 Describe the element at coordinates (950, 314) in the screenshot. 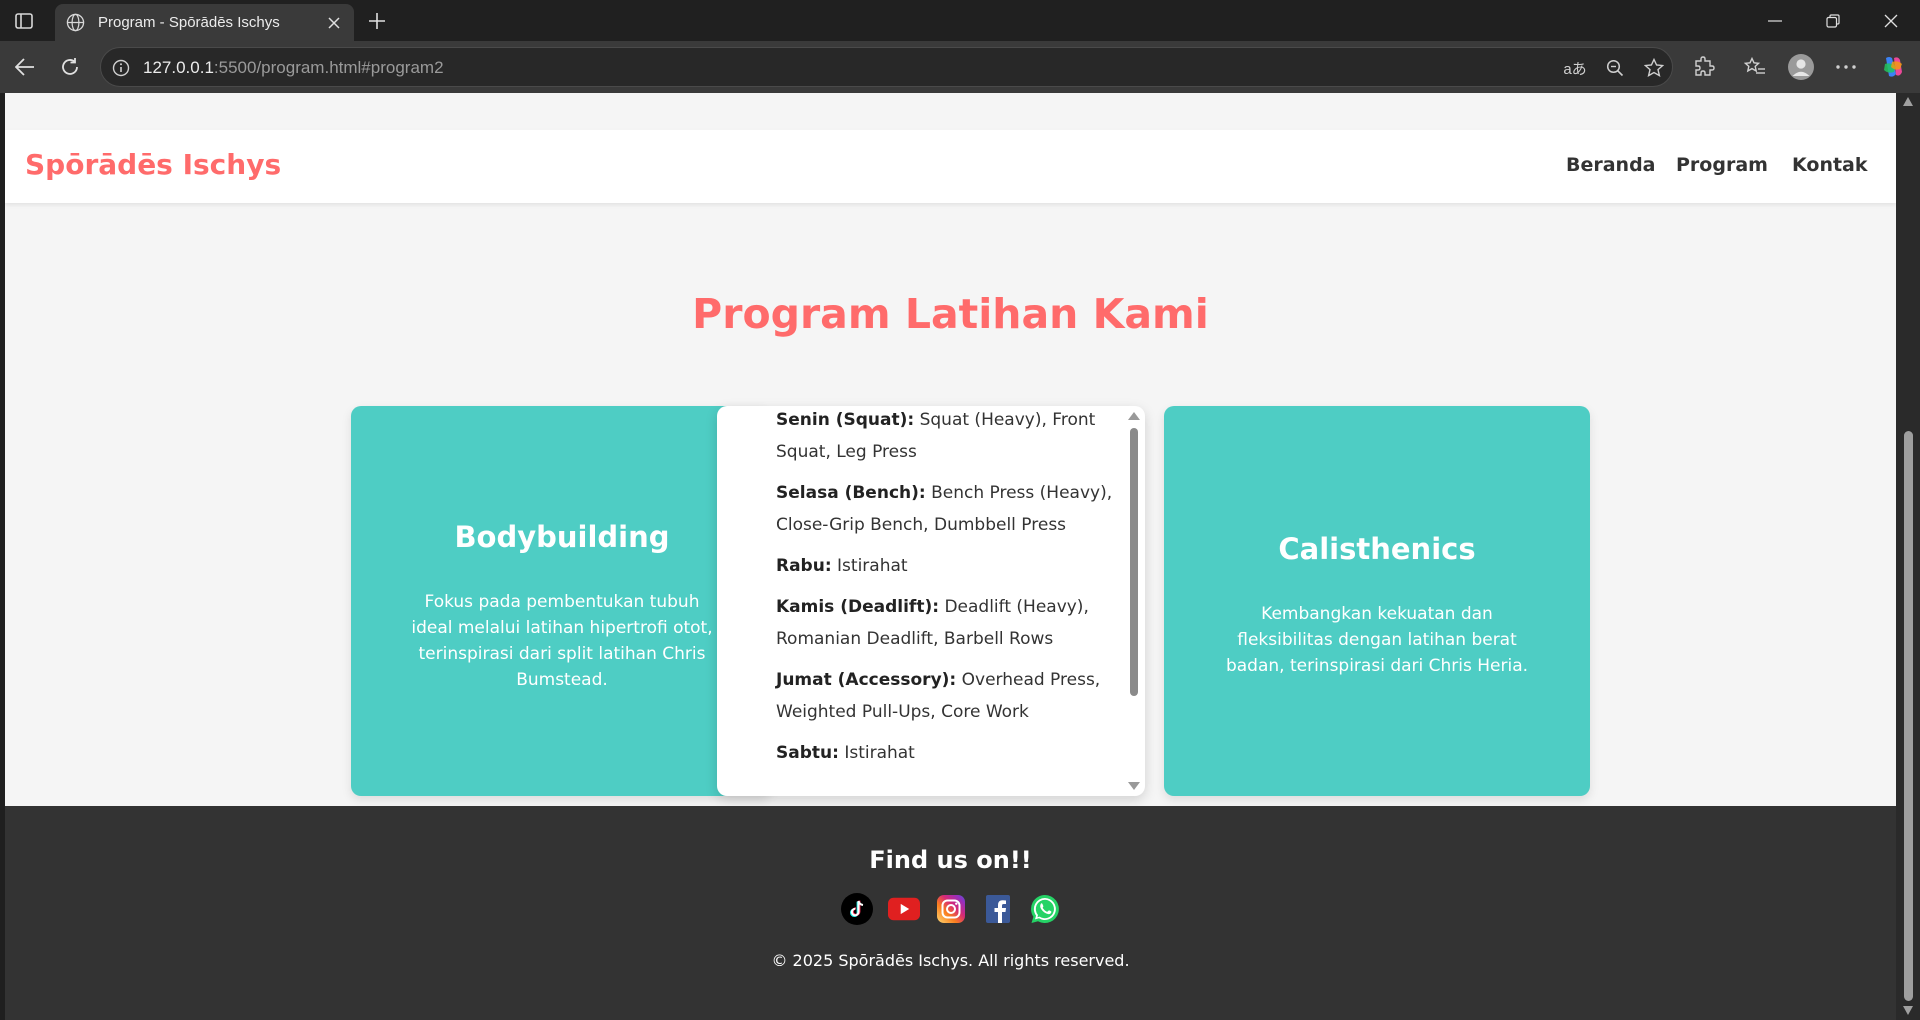

I see `page-title: Program Latihan Kami` at that location.